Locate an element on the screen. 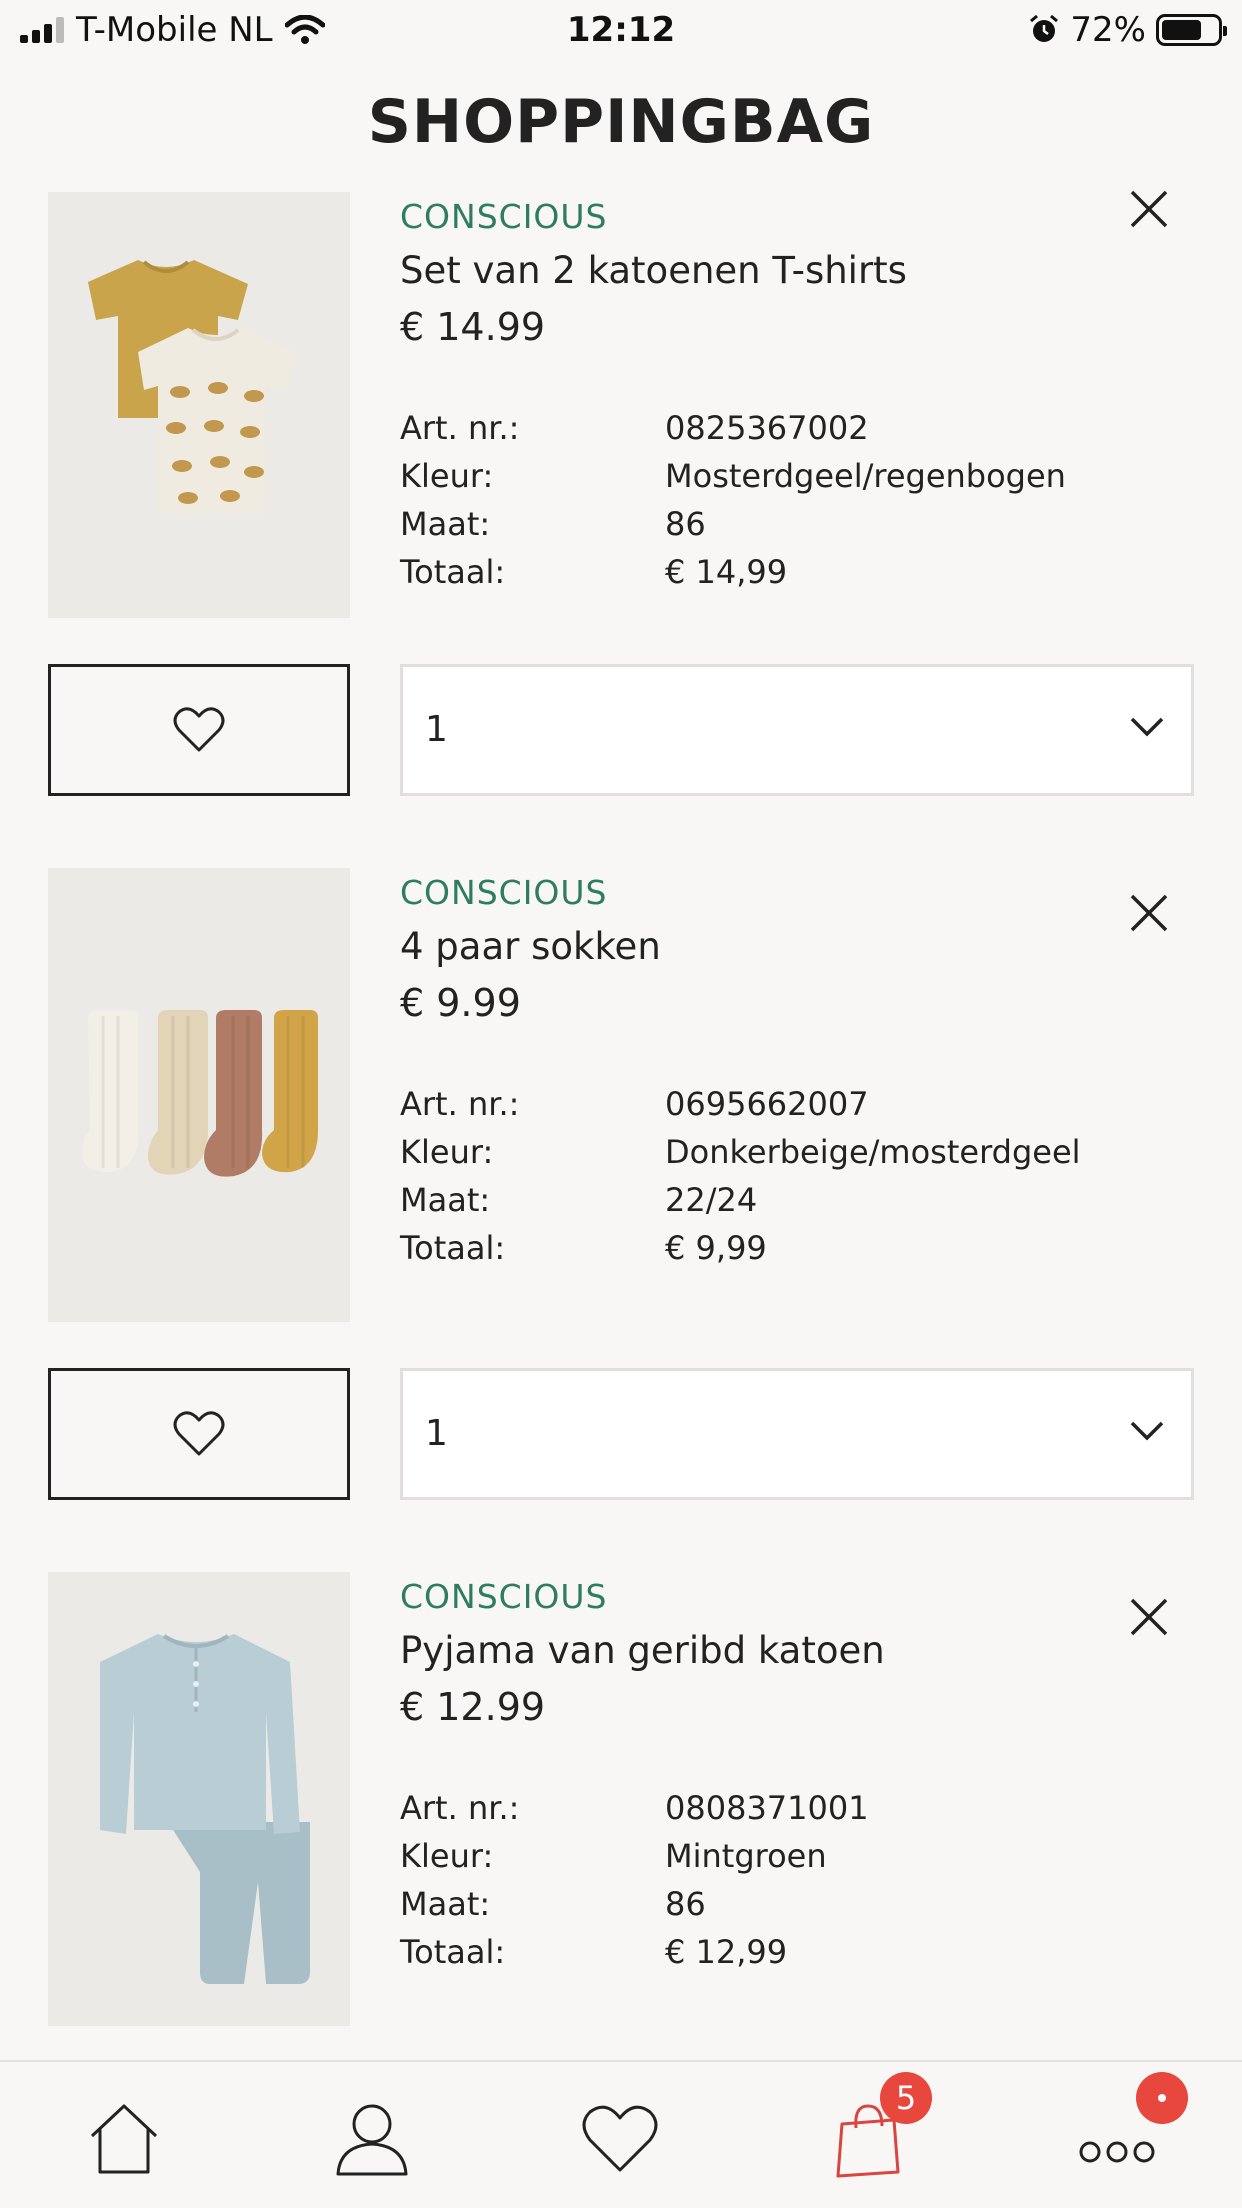 The image size is (1242, 2208). battery-icon is located at coordinates (1191, 30).